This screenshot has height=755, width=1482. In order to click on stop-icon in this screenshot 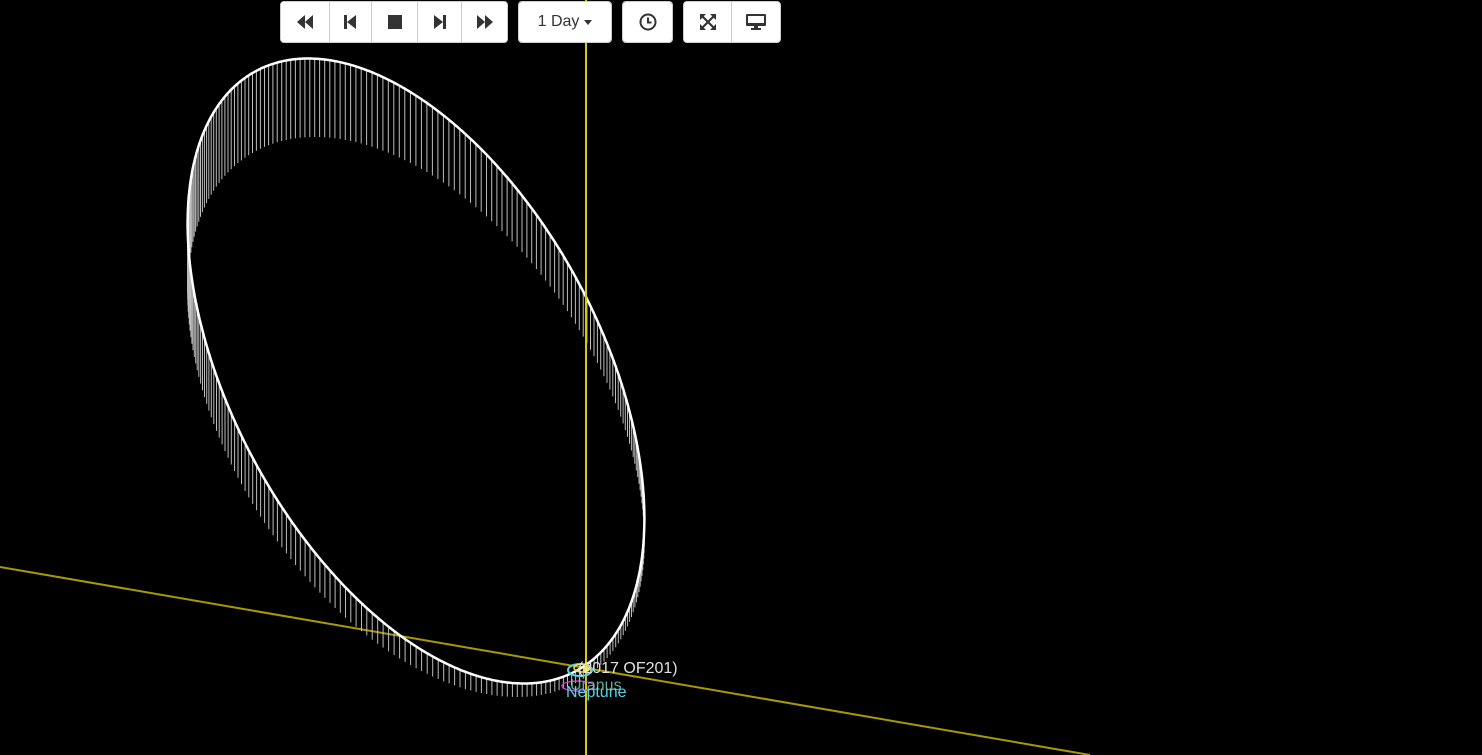, I will do `click(394, 22)`.